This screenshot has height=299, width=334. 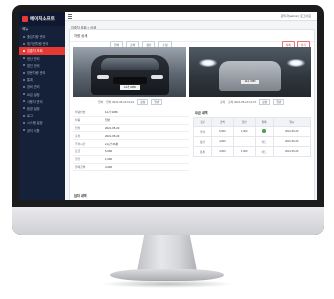 What do you see at coordinates (131, 129) in the screenshot?
I see `detail-row: 입차 2021-05-20` at bounding box center [131, 129].